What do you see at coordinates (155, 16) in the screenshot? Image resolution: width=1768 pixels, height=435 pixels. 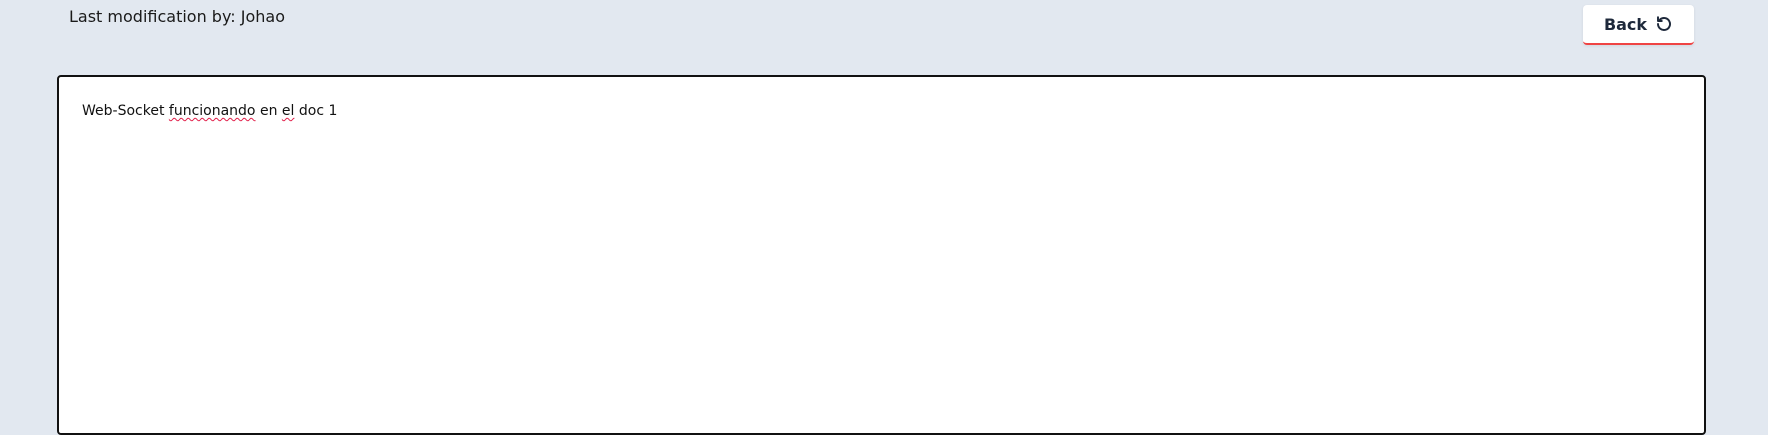 I see `last-modification-prefix: Last modification by:` at bounding box center [155, 16].